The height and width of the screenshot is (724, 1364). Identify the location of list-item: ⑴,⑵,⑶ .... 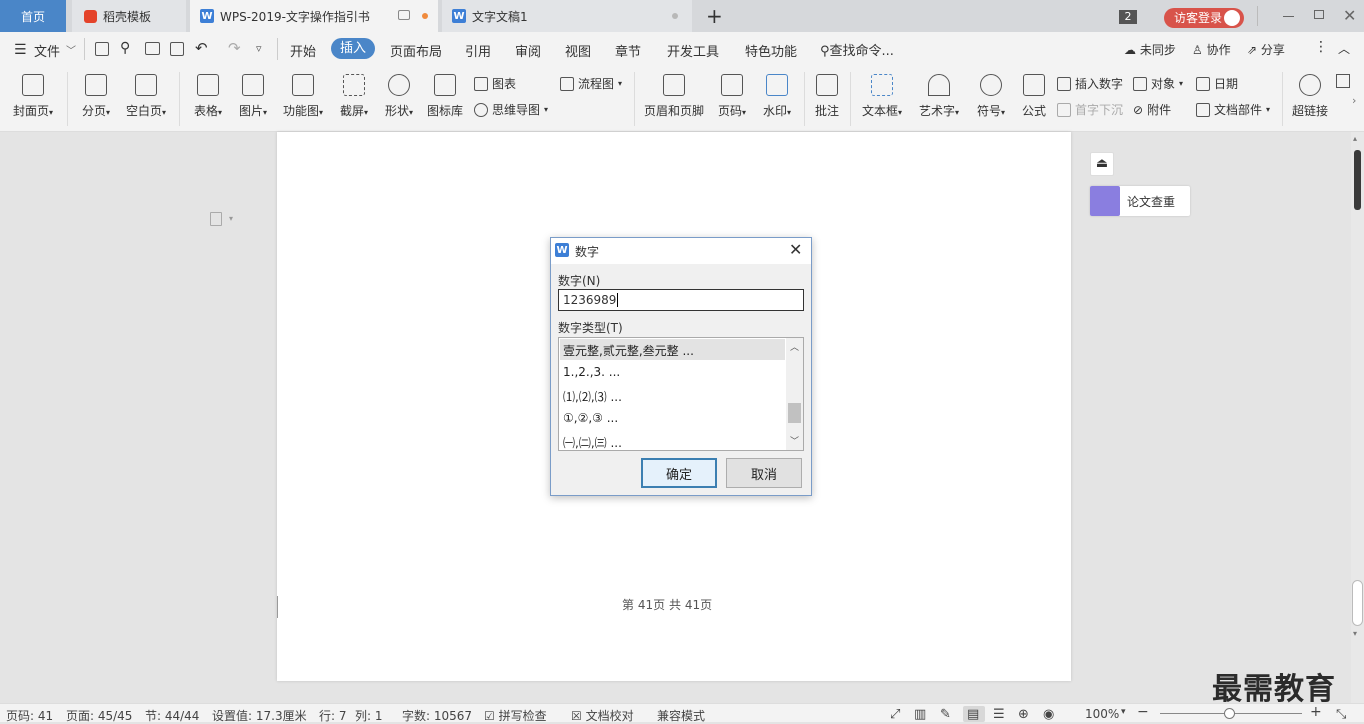
(592, 396).